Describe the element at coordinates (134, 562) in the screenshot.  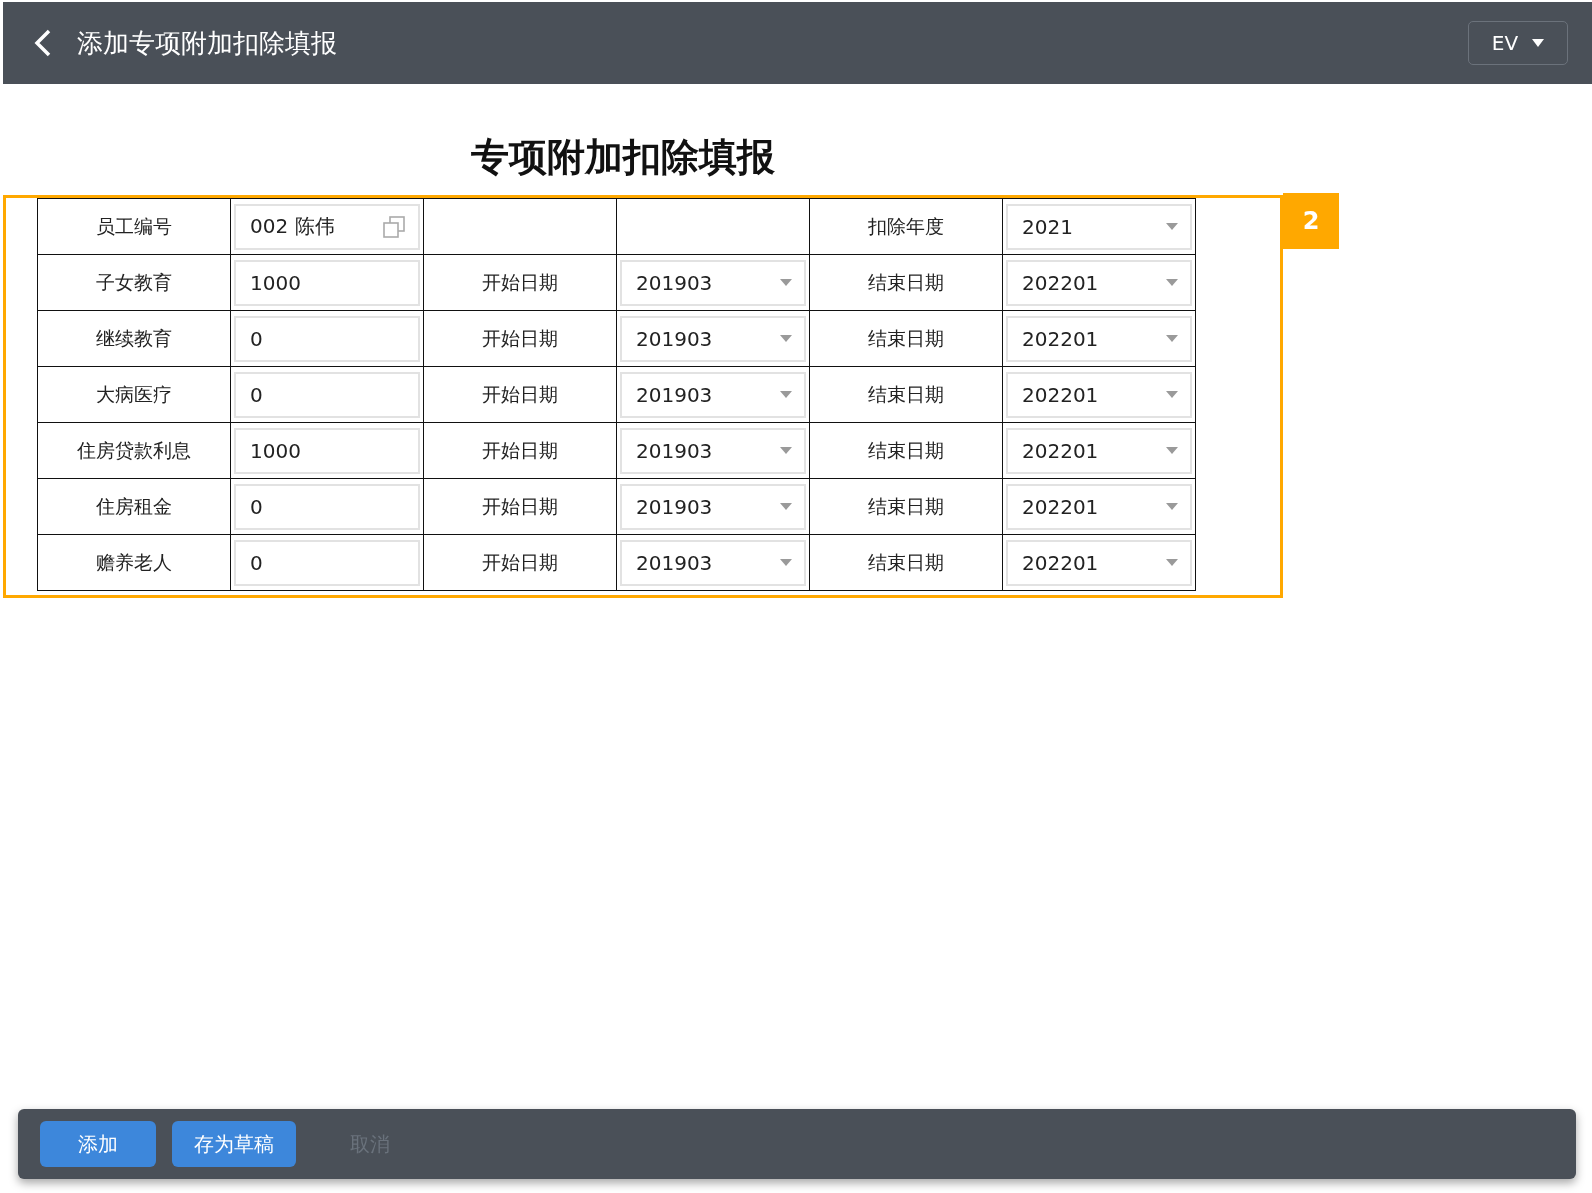
I see `row-label: 赡养老人` at that location.